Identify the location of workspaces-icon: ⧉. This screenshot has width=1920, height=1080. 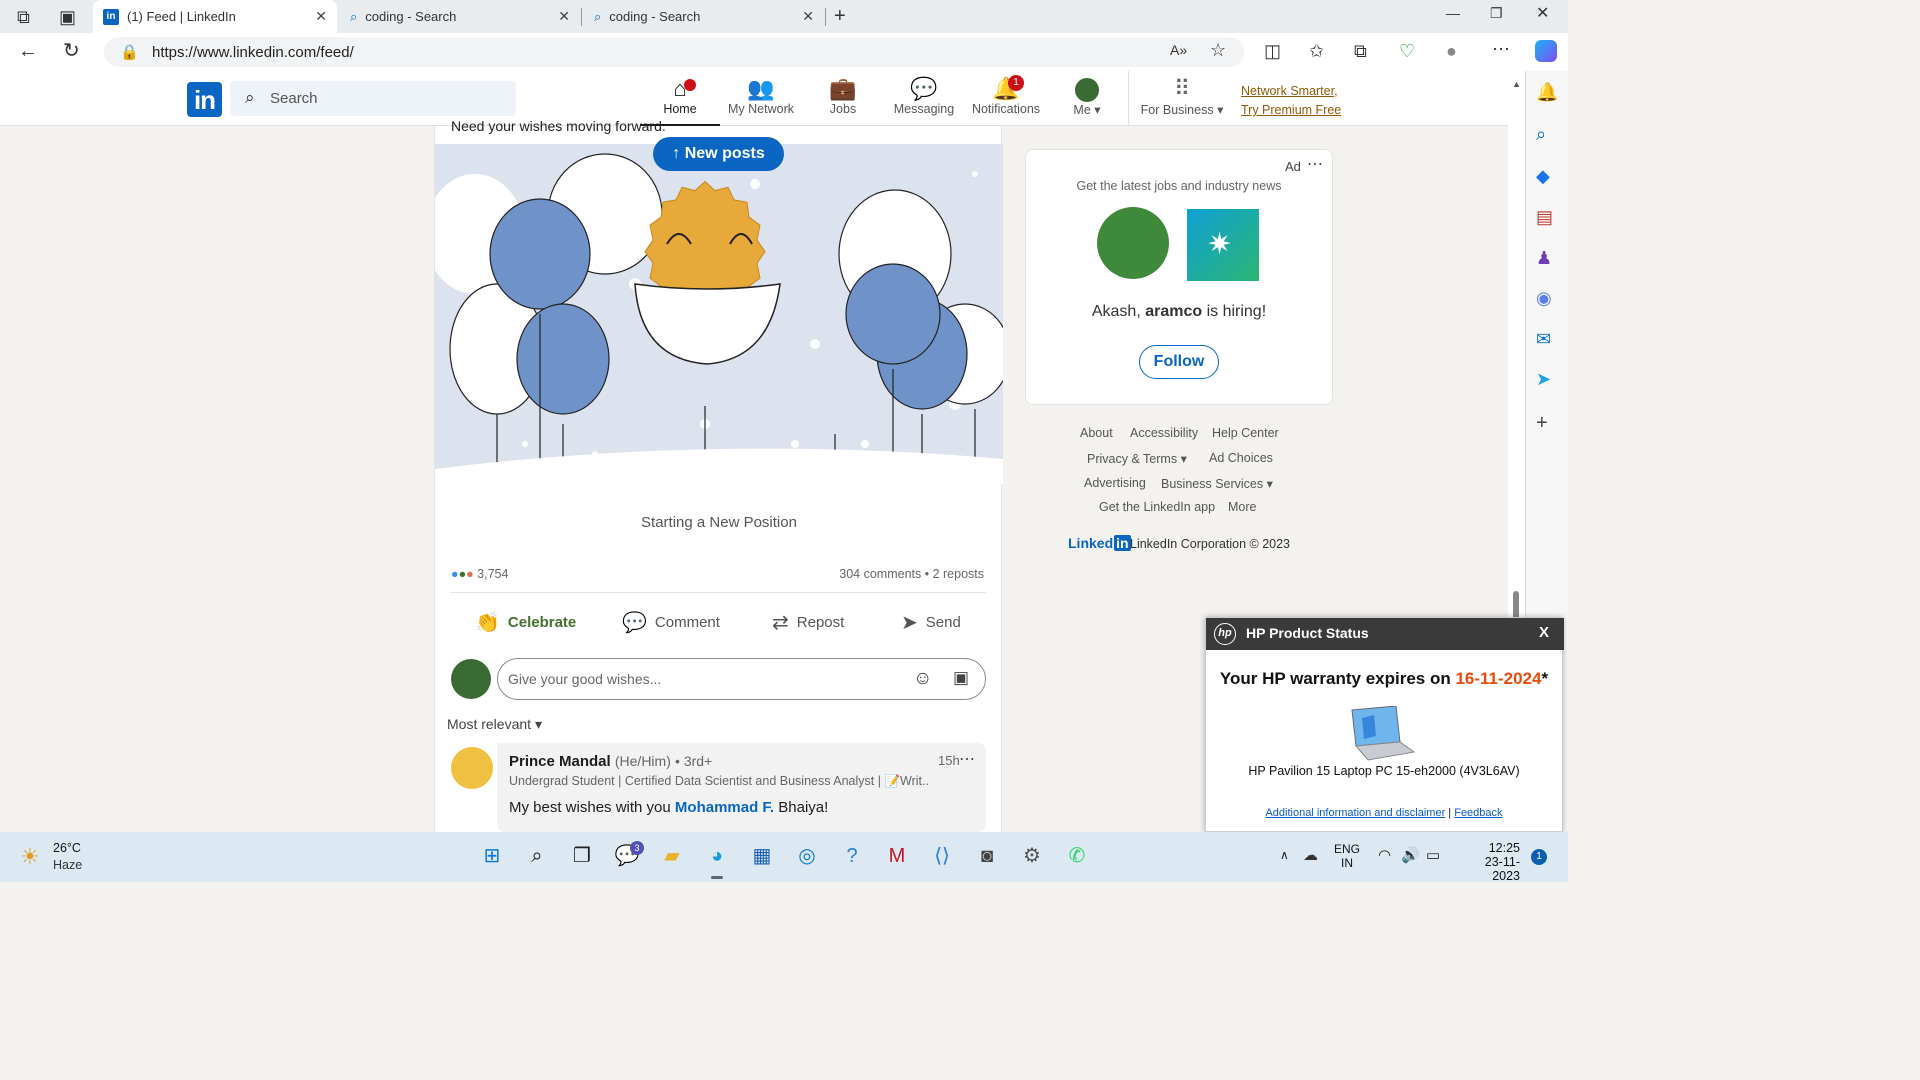
(23, 17).